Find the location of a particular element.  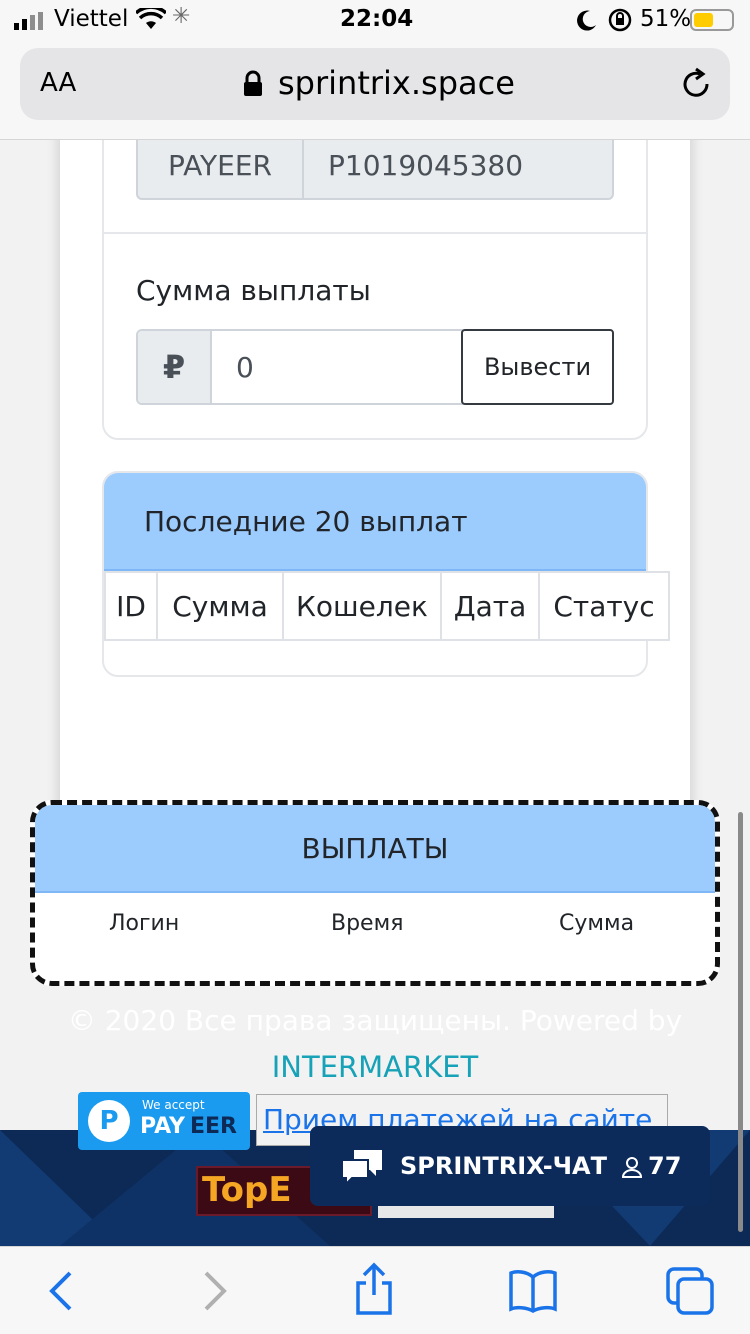

payeer-badge: P We accept PAY EER is located at coordinates (164, 1121).